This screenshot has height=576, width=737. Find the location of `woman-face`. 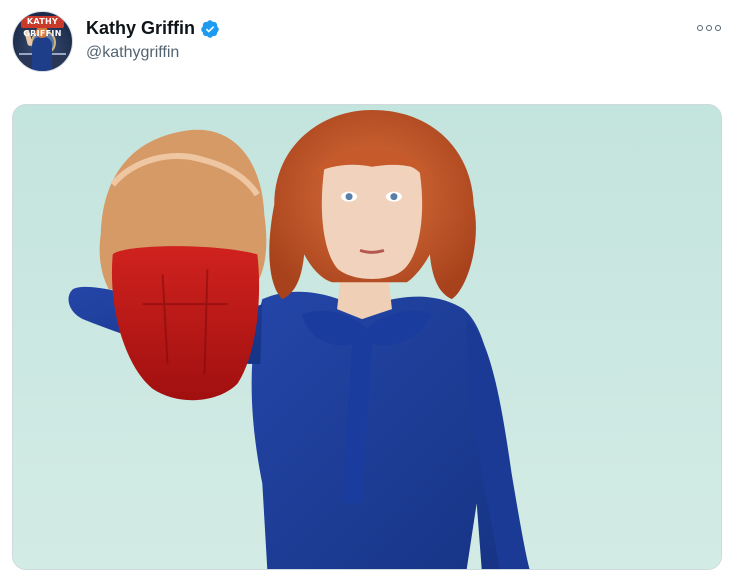

woman-face is located at coordinates (372, 218).